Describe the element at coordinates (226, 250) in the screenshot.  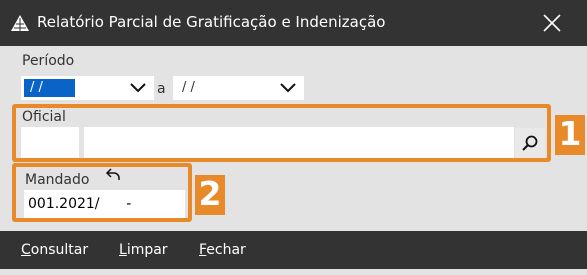
I see `fechar-label: echar` at that location.